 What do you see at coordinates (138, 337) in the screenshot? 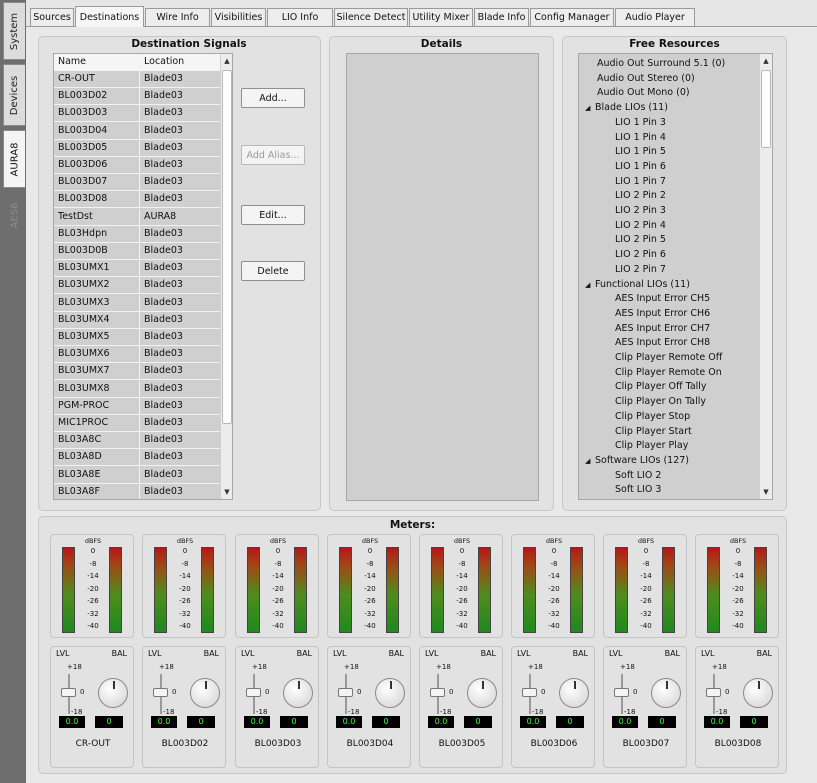
I see `table-row: BL03UMX5 Blade03` at bounding box center [138, 337].